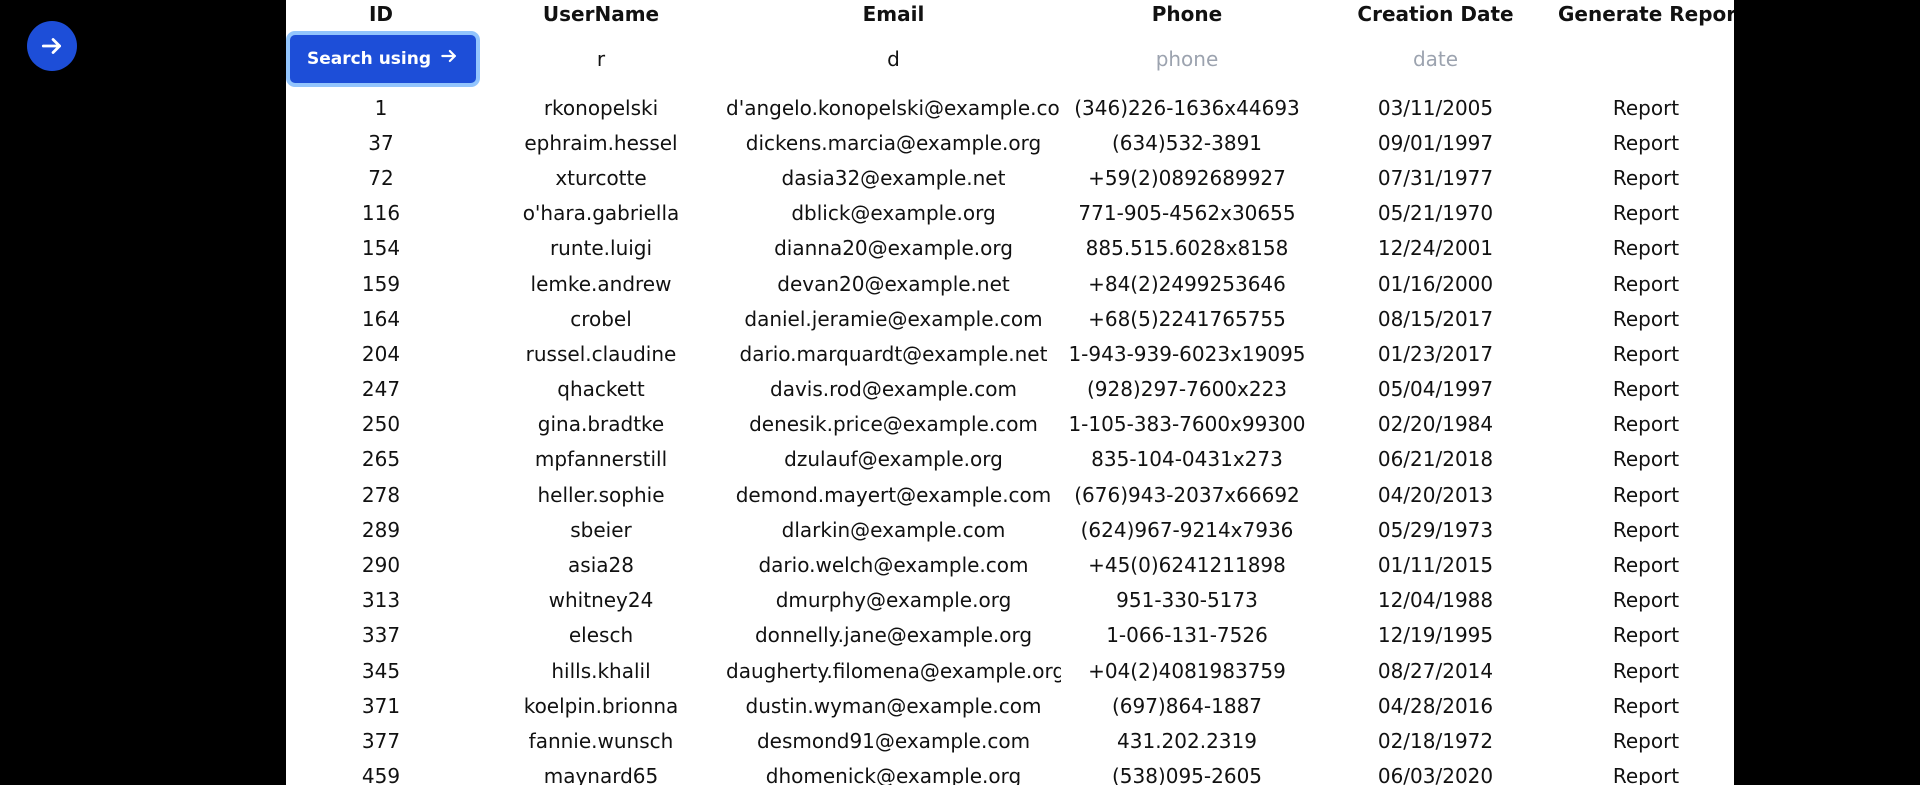 This screenshot has width=1920, height=785. Describe the element at coordinates (893, 58) in the screenshot. I see `email-filter-input` at that location.